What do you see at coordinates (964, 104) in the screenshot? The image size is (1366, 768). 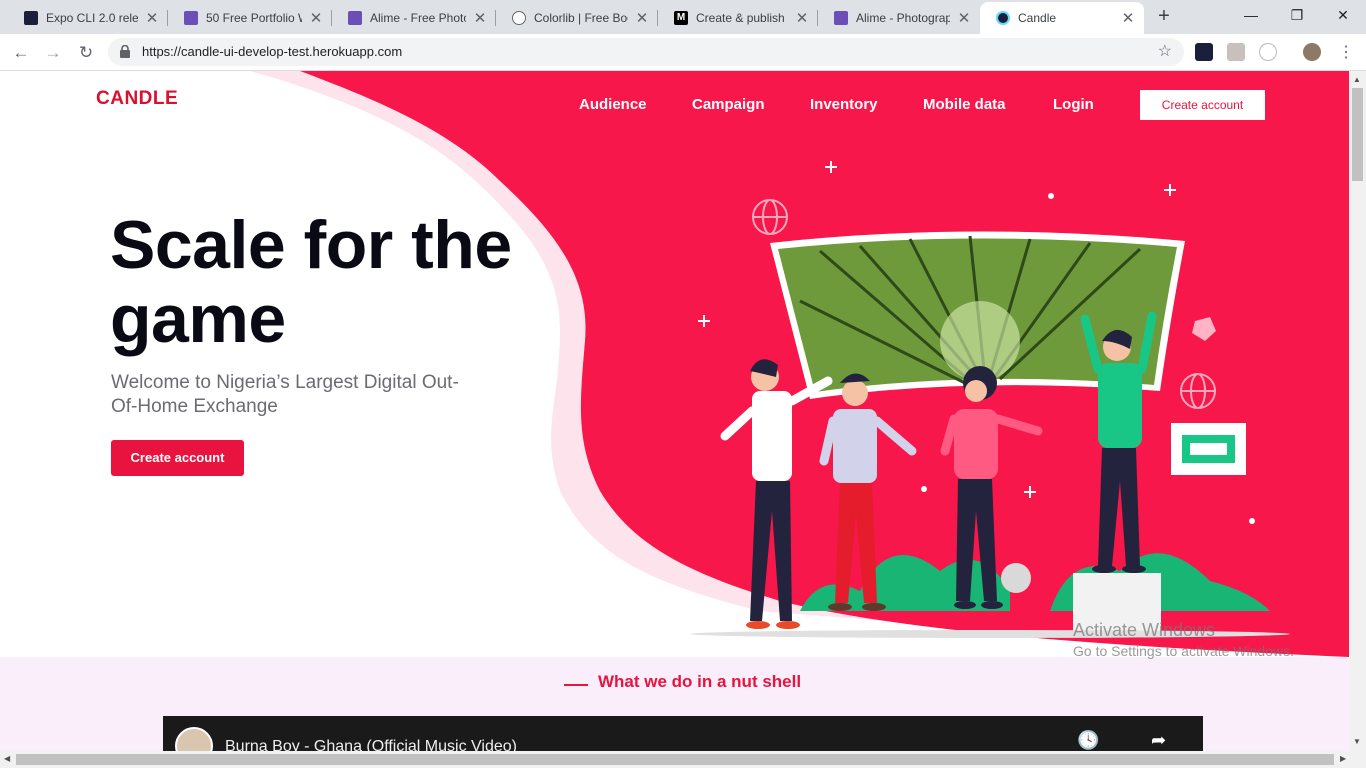 I see `nav-mobile-data: Mobile data` at bounding box center [964, 104].